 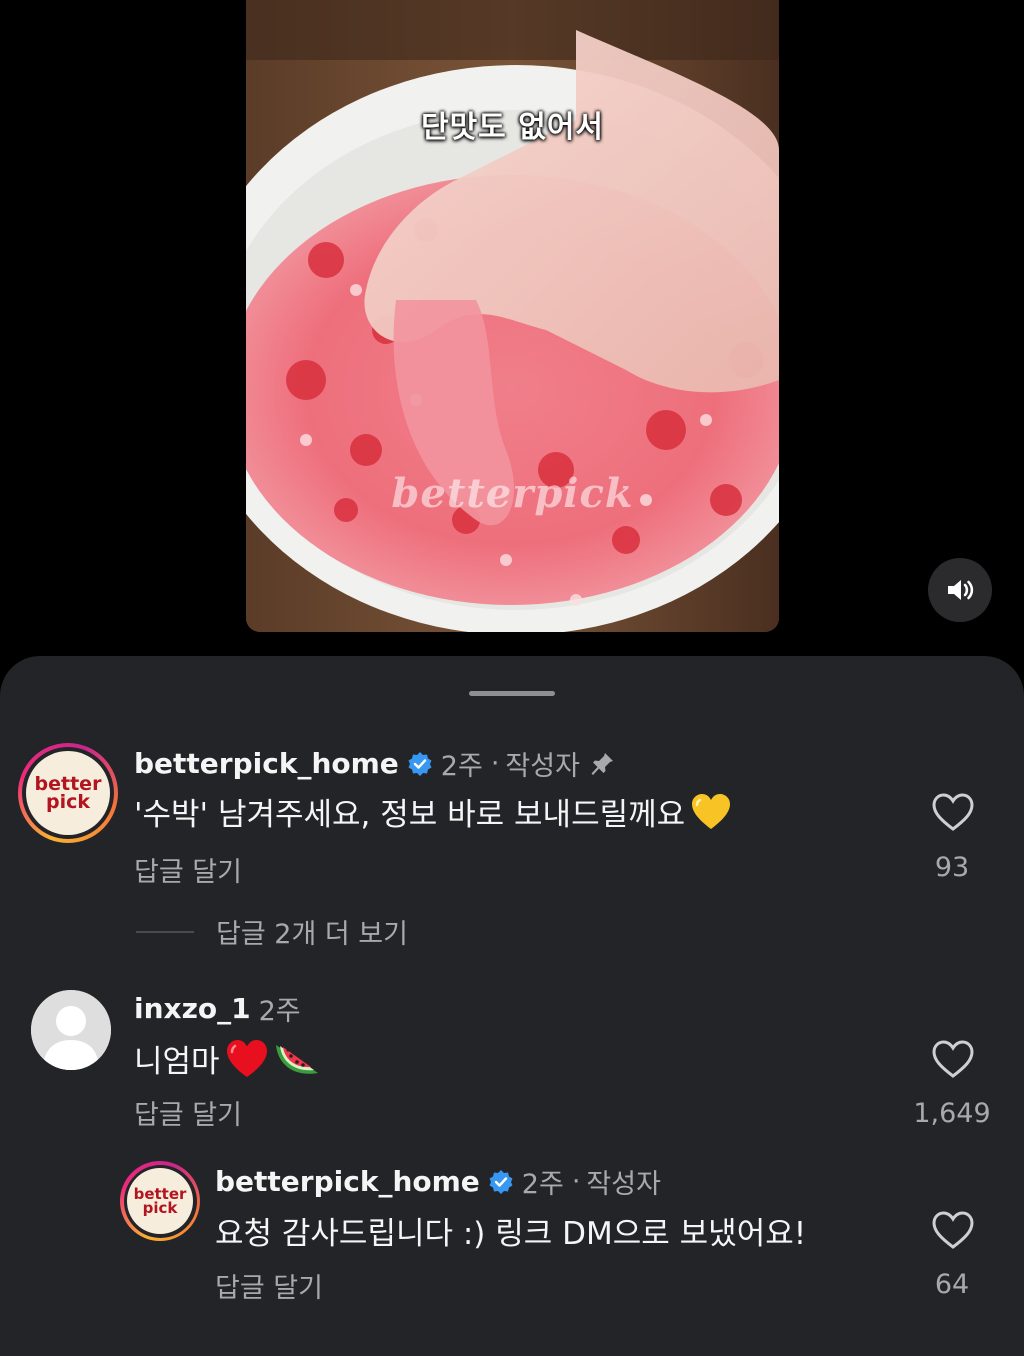 I want to click on comment-username: inxzo_1, so click(x=192, y=1008).